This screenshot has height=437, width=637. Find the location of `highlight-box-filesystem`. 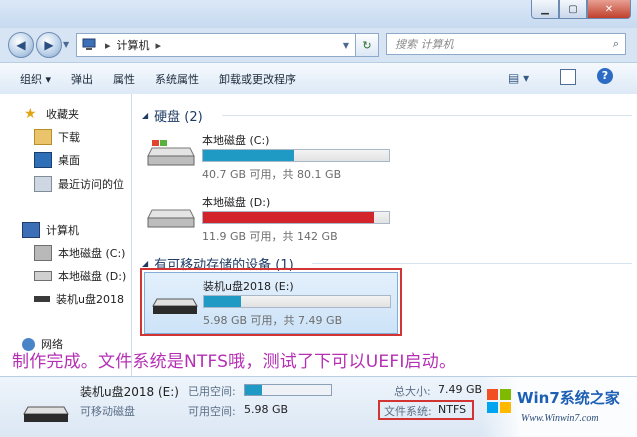

highlight-box-filesystem is located at coordinates (426, 410).